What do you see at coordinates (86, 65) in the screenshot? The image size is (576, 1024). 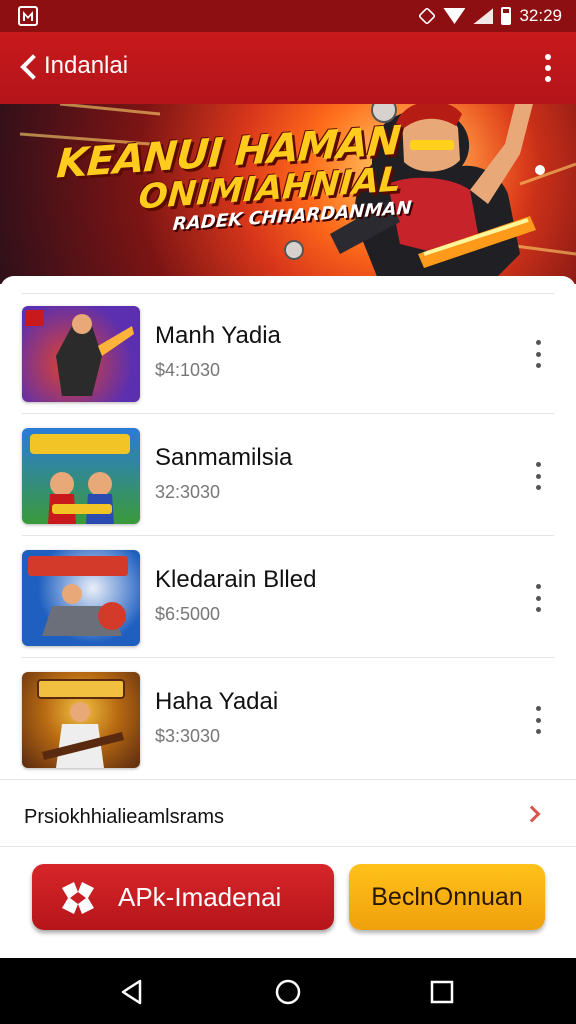 I see `app-title: Indanlai` at bounding box center [86, 65].